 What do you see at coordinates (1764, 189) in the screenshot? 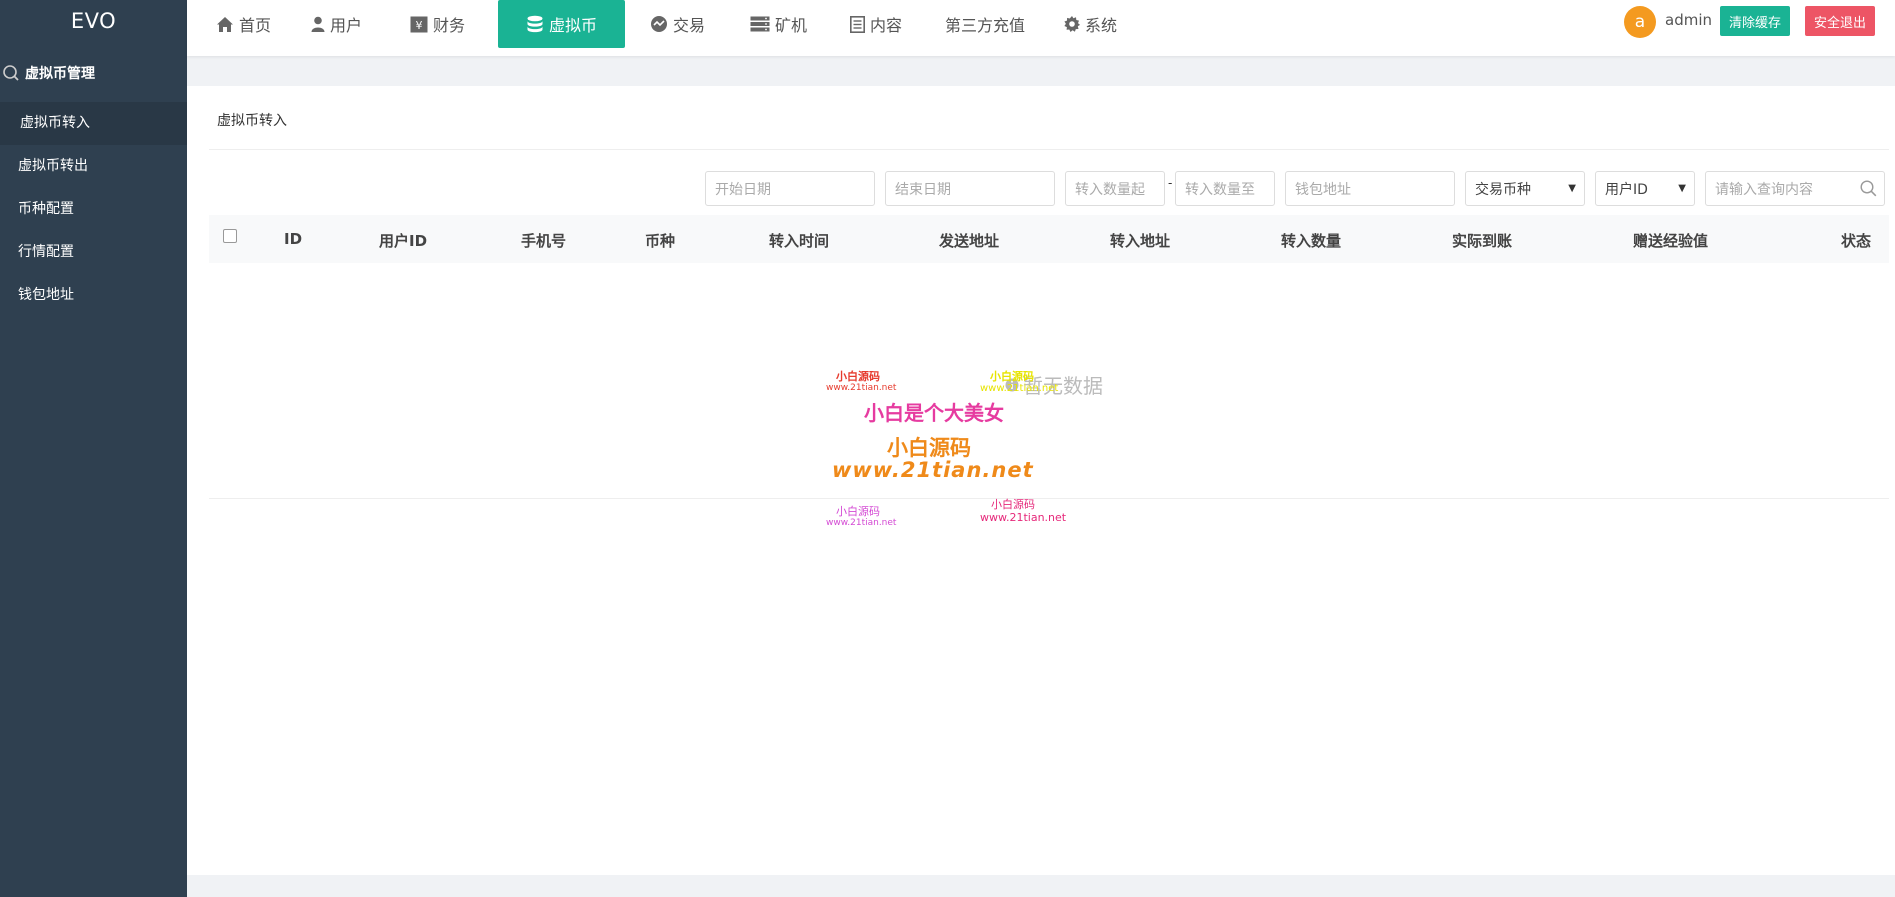
I see `search-placeholder: 请输入查询内容` at bounding box center [1764, 189].